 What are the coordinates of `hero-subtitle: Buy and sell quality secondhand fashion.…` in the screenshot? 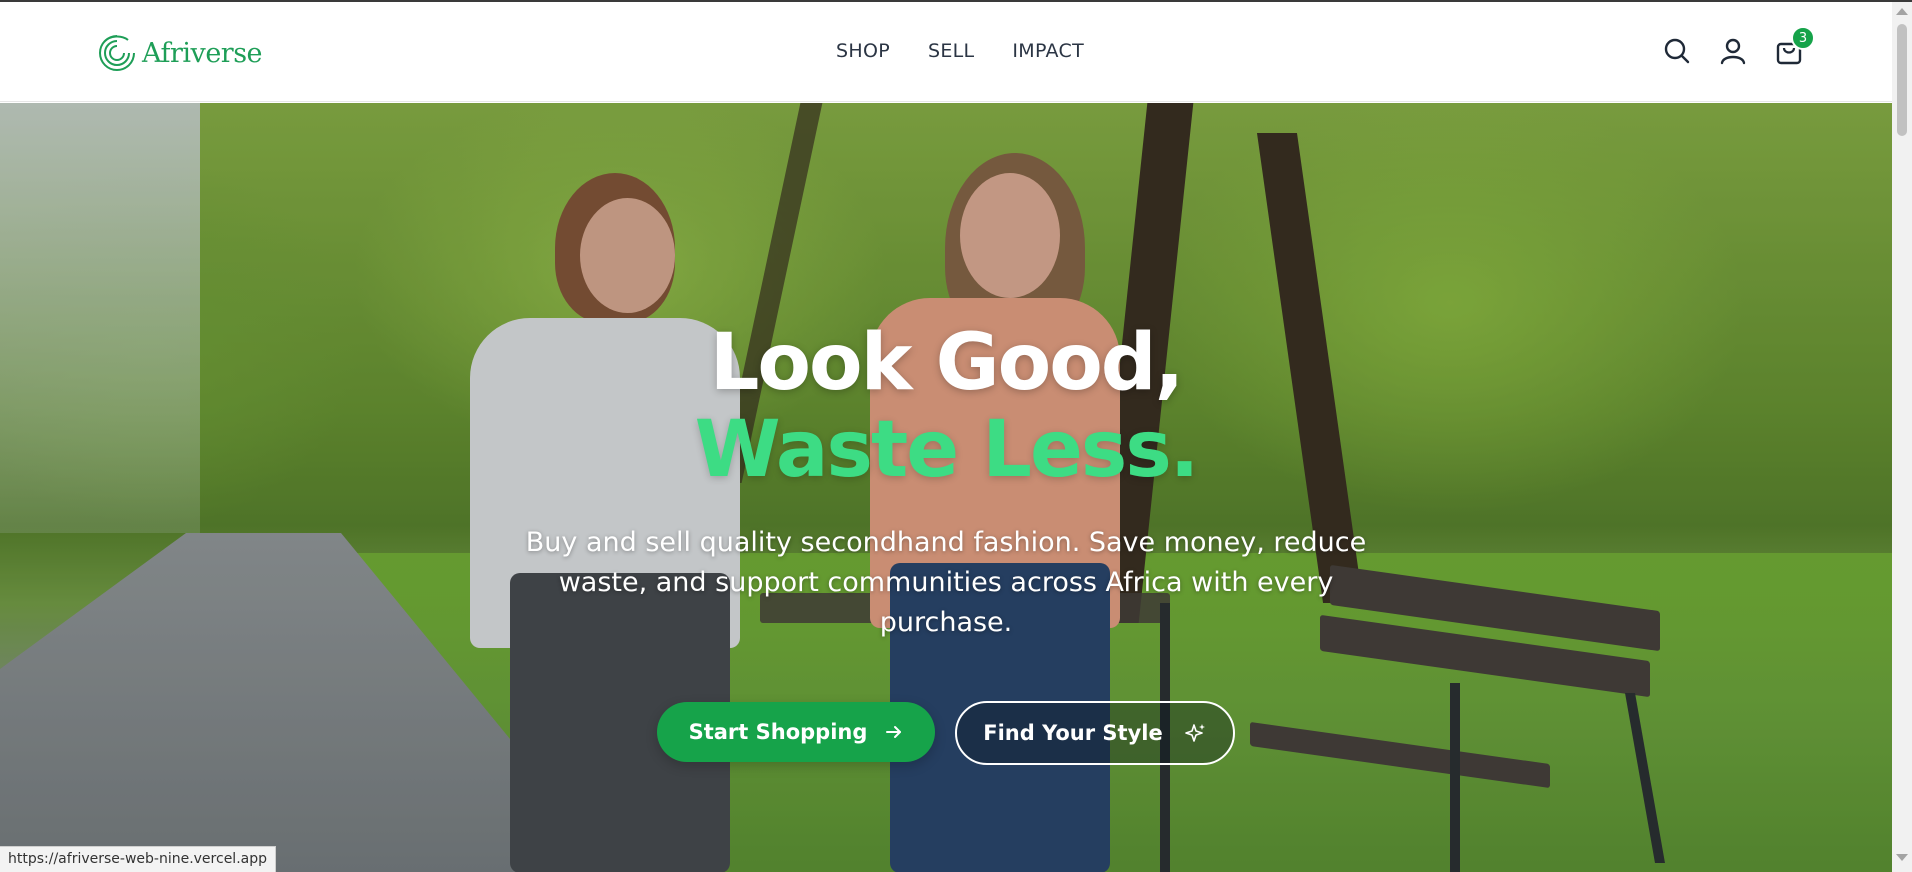 It's located at (946, 582).